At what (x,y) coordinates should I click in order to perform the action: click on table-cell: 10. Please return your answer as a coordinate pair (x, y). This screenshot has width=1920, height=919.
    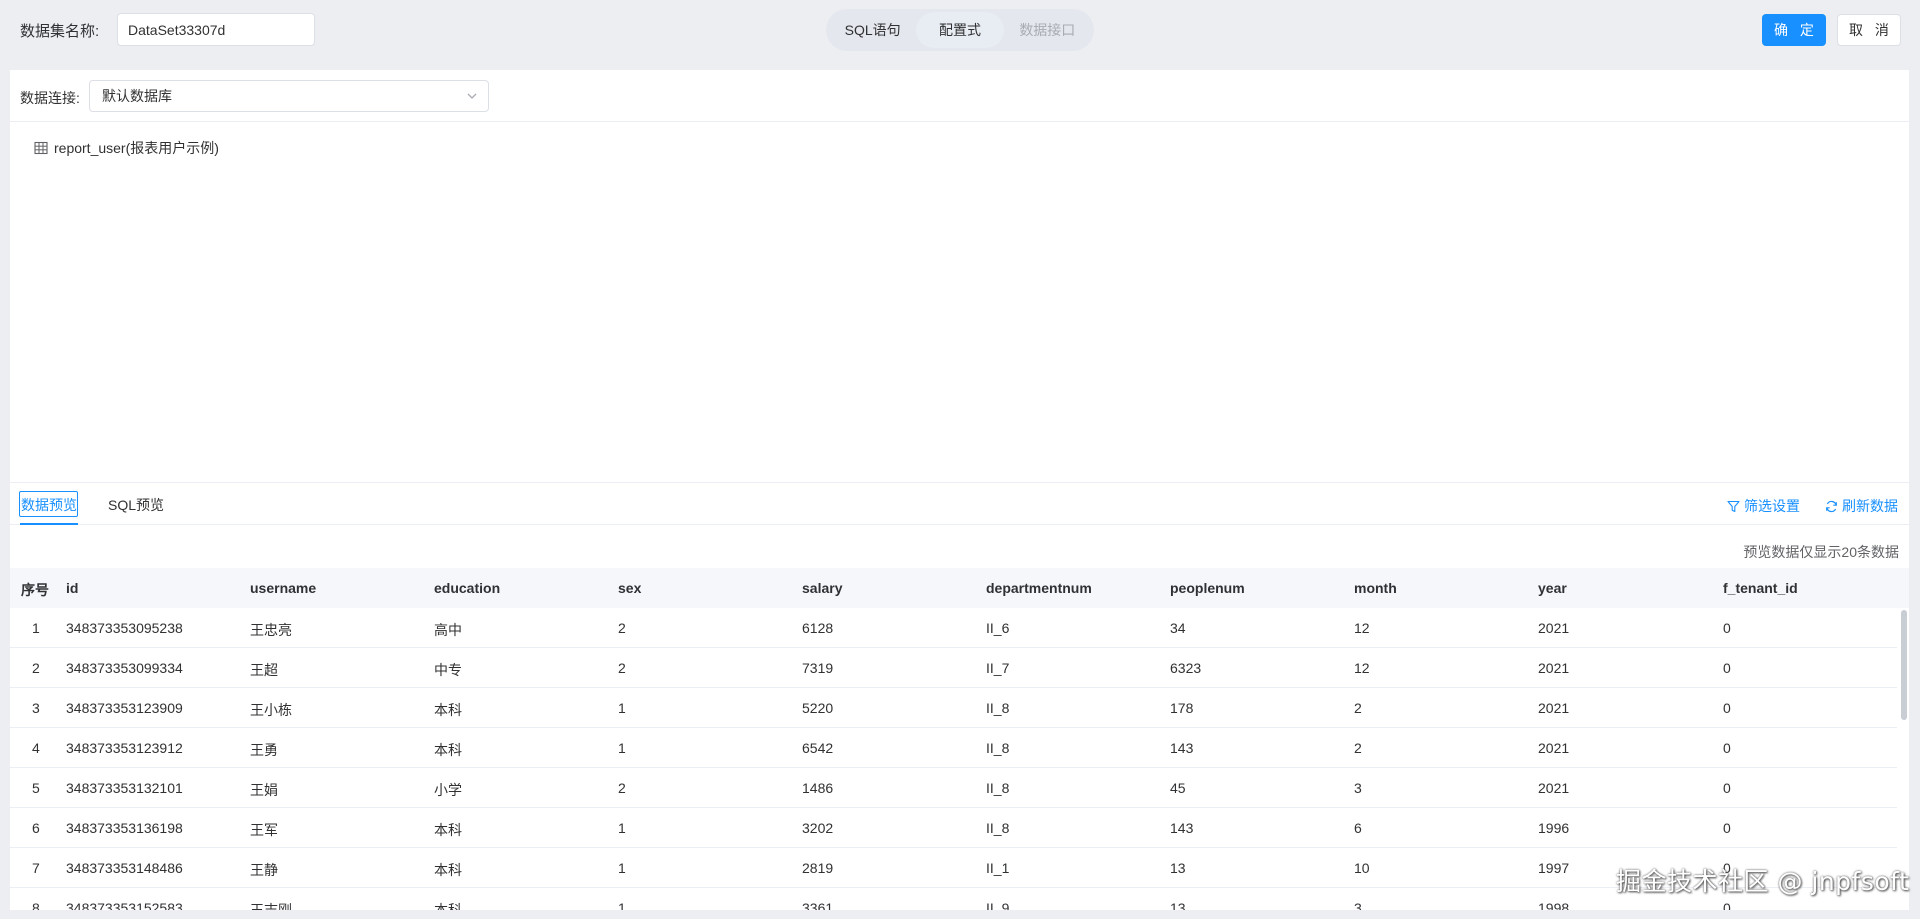
    Looking at the image, I should click on (1362, 868).